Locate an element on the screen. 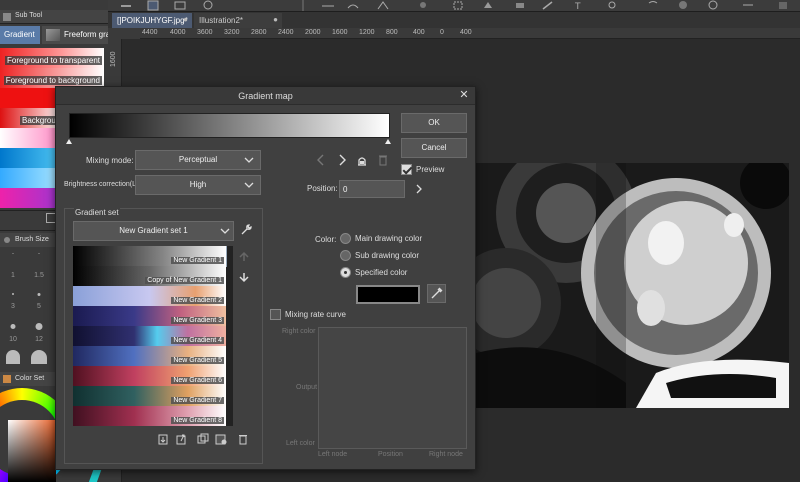 The width and height of the screenshot is (800, 482). document-tab-label: []POIKJUHYGF.jpg* is located at coordinates (152, 20).